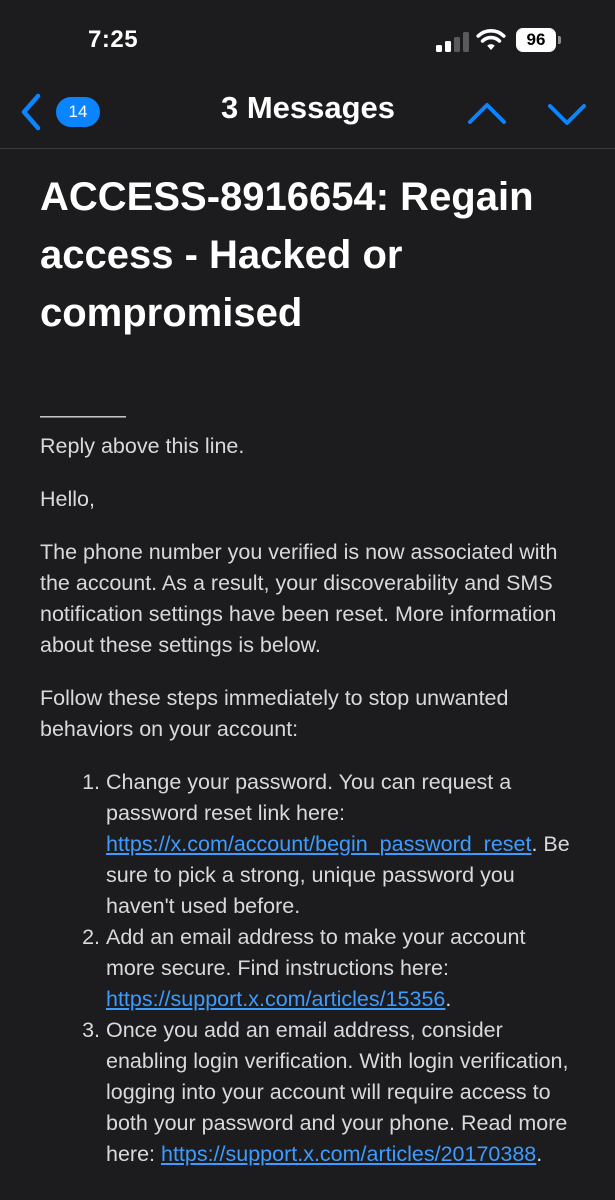 This screenshot has height=1200, width=615. I want to click on battery-icon: 96, so click(538, 40).